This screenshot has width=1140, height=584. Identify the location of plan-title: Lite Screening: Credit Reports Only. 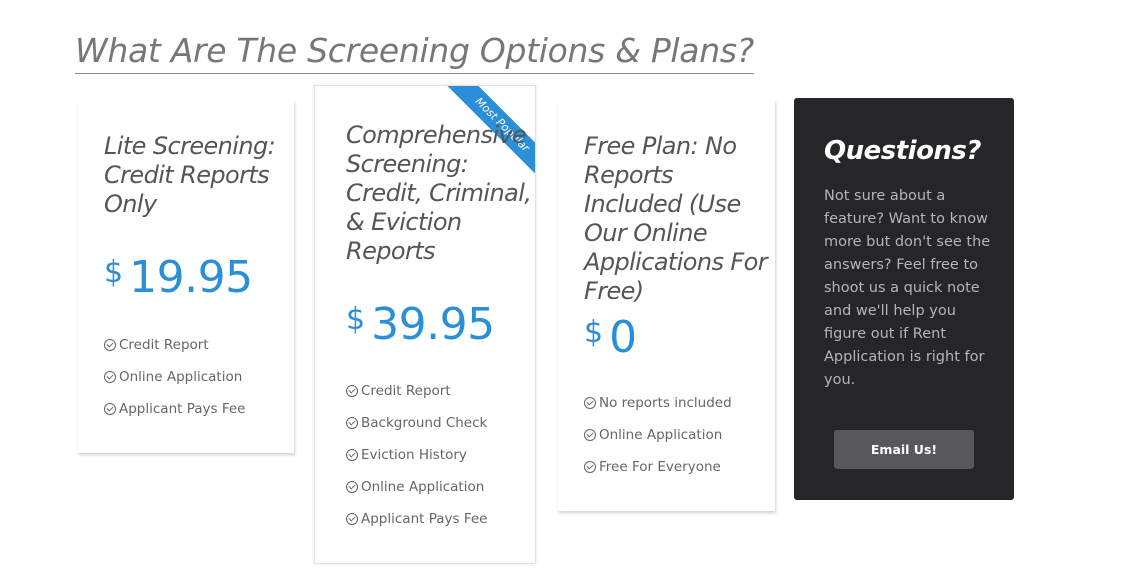
(190, 175).